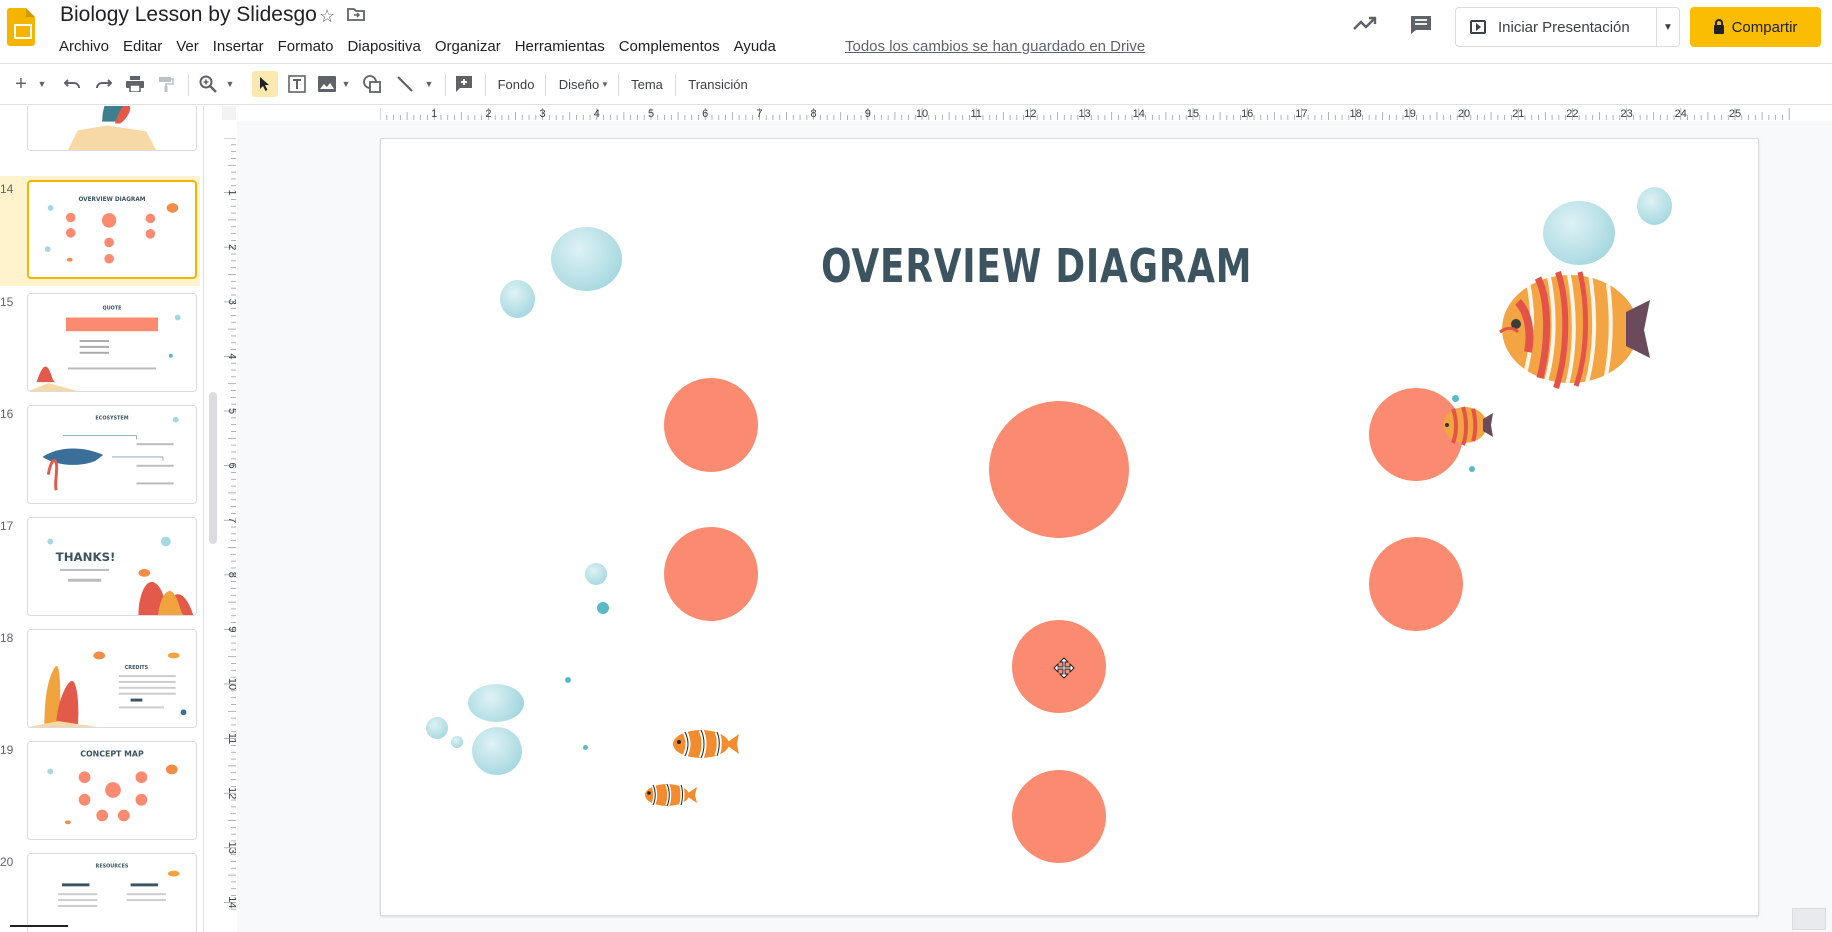 The height and width of the screenshot is (932, 1832). What do you see at coordinates (814, 114) in the screenshot?
I see `ruler-label: 8` at bounding box center [814, 114].